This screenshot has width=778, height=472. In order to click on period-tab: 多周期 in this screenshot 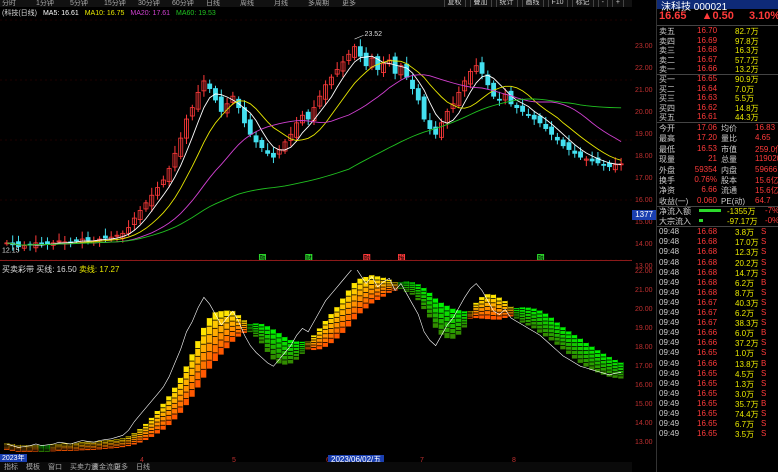, I will do `click(318, 3)`.